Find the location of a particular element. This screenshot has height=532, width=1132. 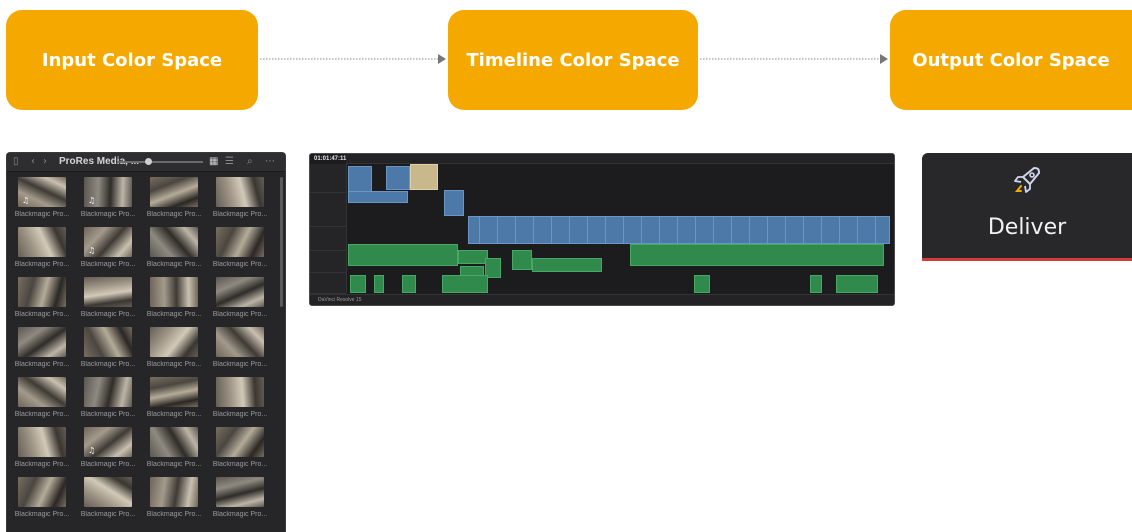

slider-knob is located at coordinates (148, 161).